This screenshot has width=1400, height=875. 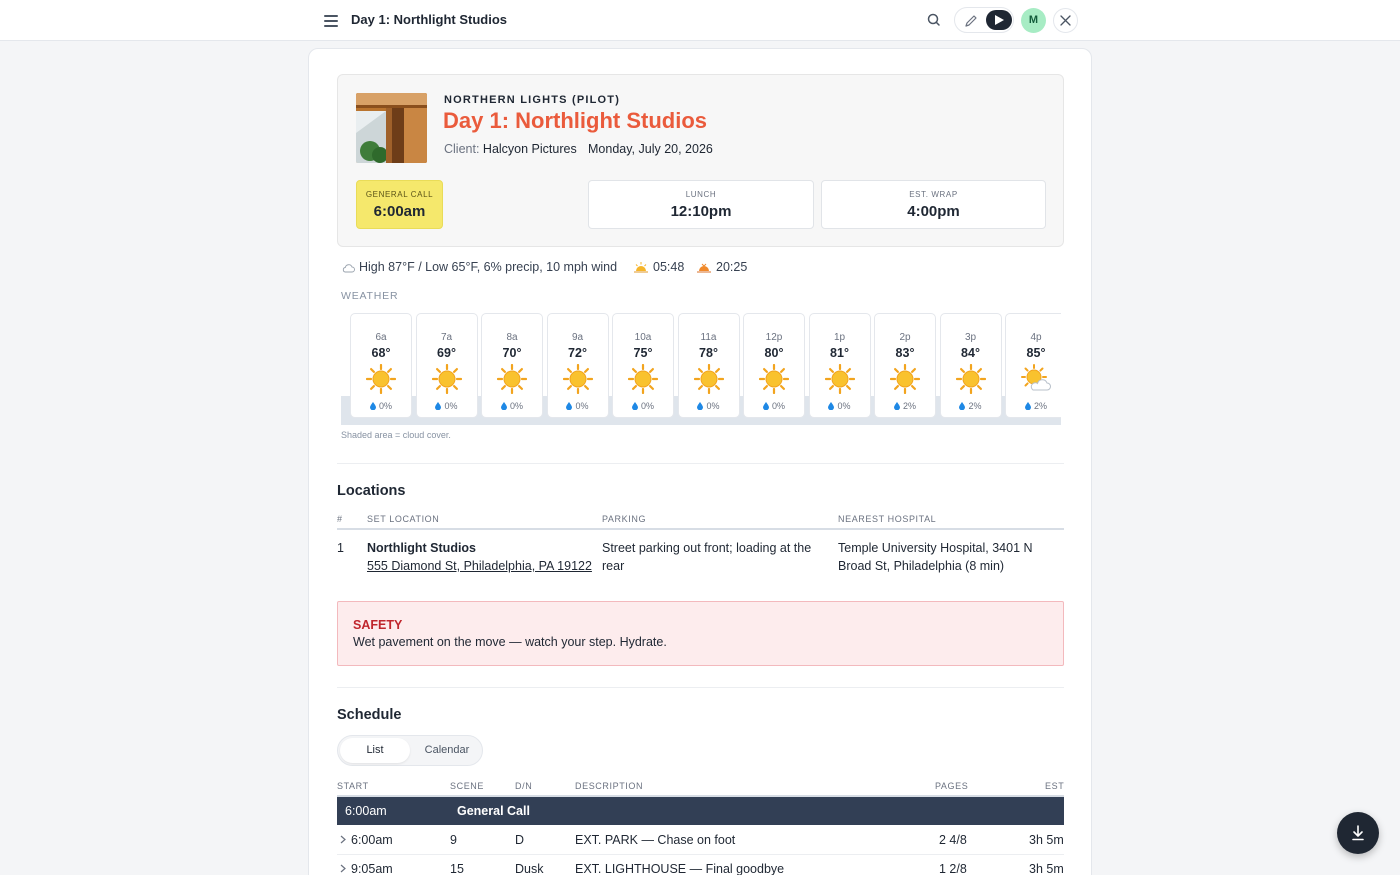 I want to click on locations-title: Locations, so click(x=371, y=491).